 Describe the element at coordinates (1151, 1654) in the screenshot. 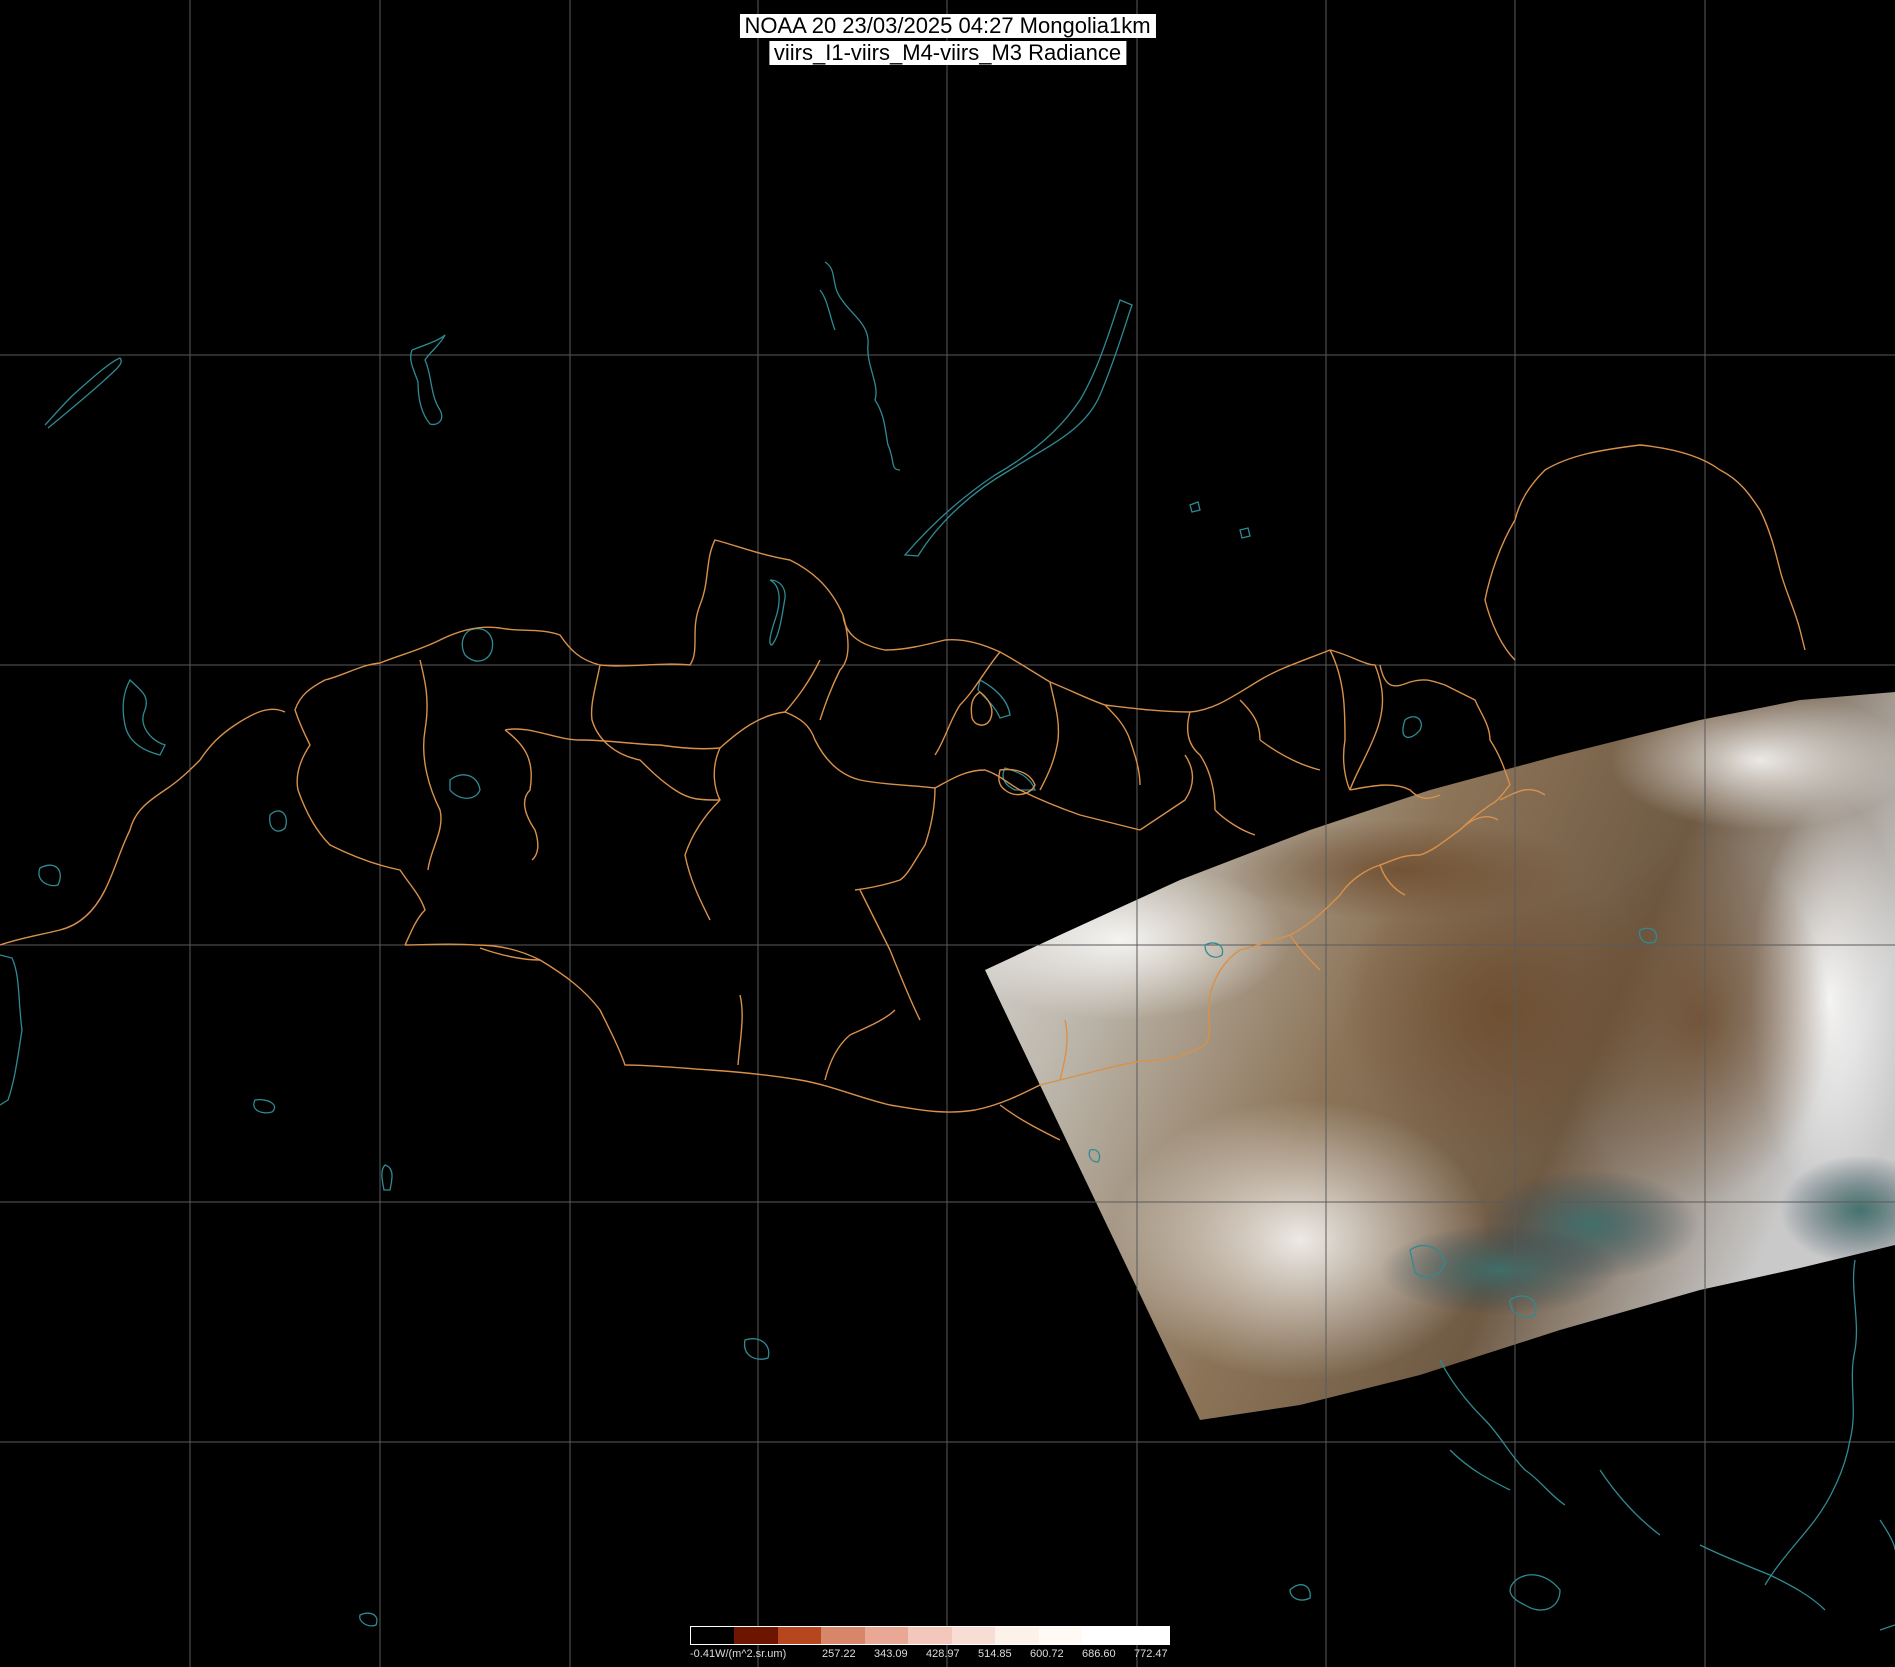

I see `colorbar-label: 772.47` at that location.